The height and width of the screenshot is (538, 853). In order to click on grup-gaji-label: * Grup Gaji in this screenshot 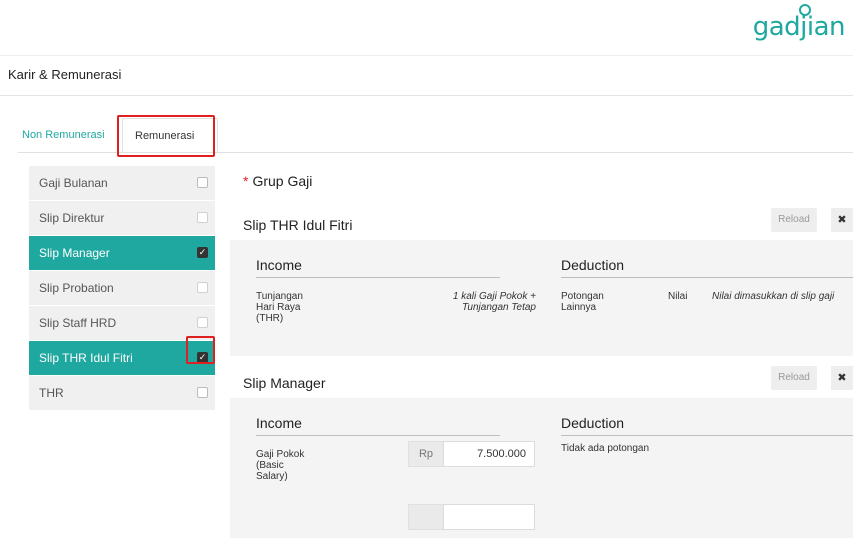, I will do `click(277, 181)`.